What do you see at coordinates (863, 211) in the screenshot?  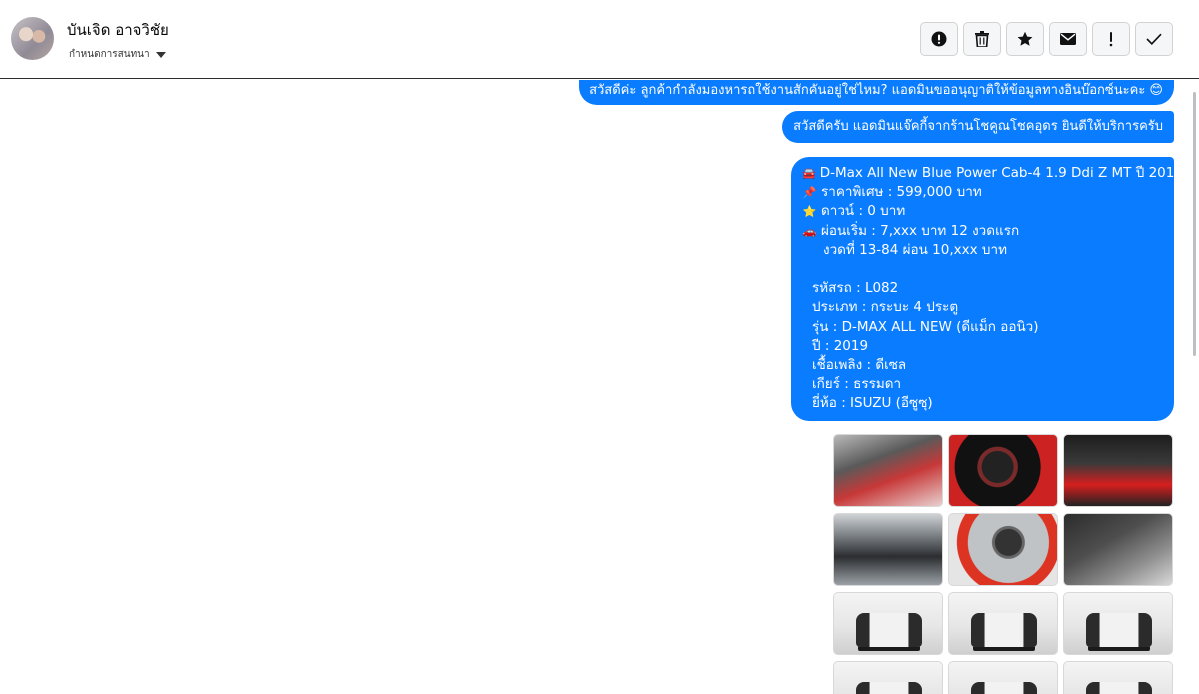 I see `listing-down: ดาวน์ : 0 บาท` at bounding box center [863, 211].